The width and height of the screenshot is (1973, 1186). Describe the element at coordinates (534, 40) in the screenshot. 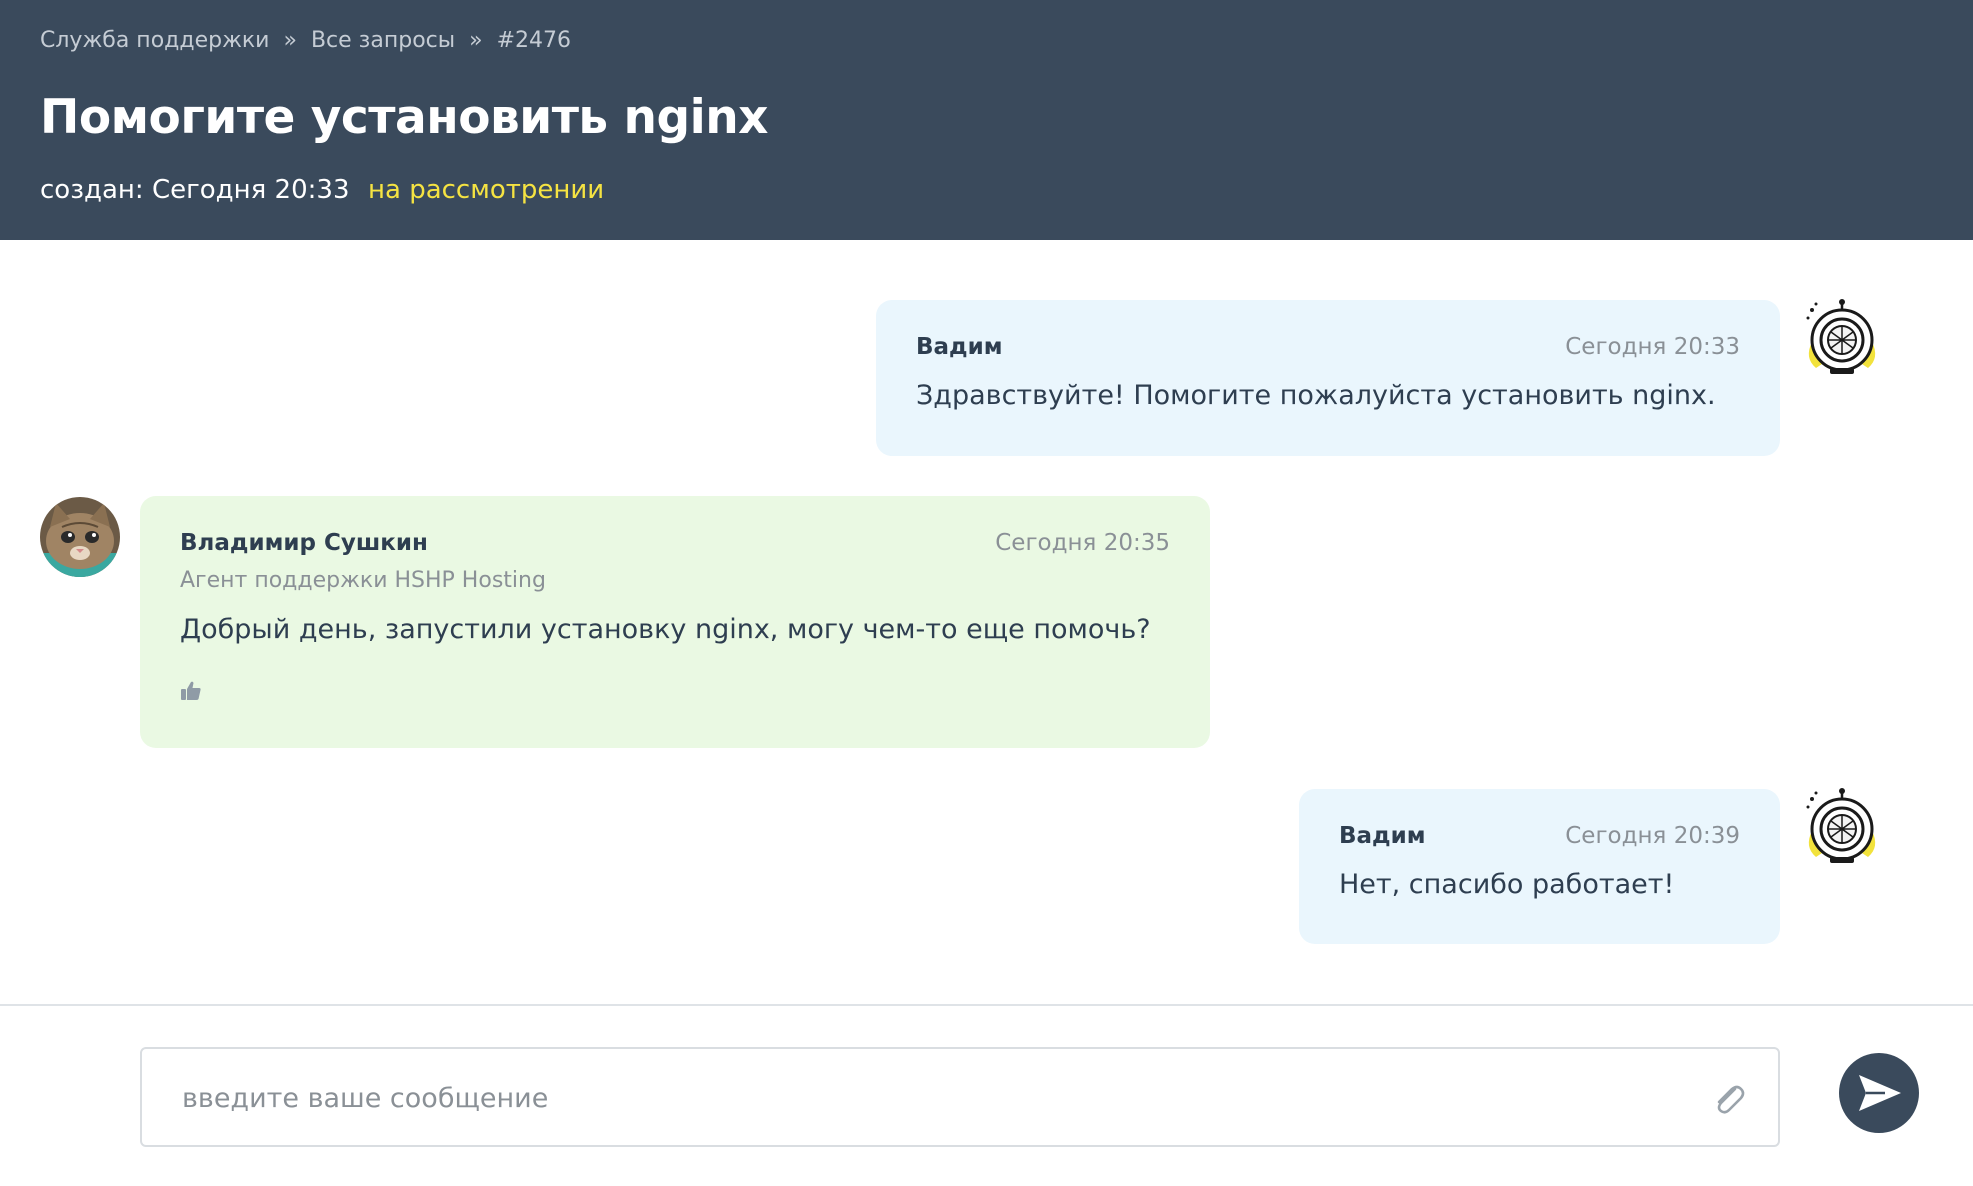

I see `breadcrumb-ticket-id: #2476` at that location.